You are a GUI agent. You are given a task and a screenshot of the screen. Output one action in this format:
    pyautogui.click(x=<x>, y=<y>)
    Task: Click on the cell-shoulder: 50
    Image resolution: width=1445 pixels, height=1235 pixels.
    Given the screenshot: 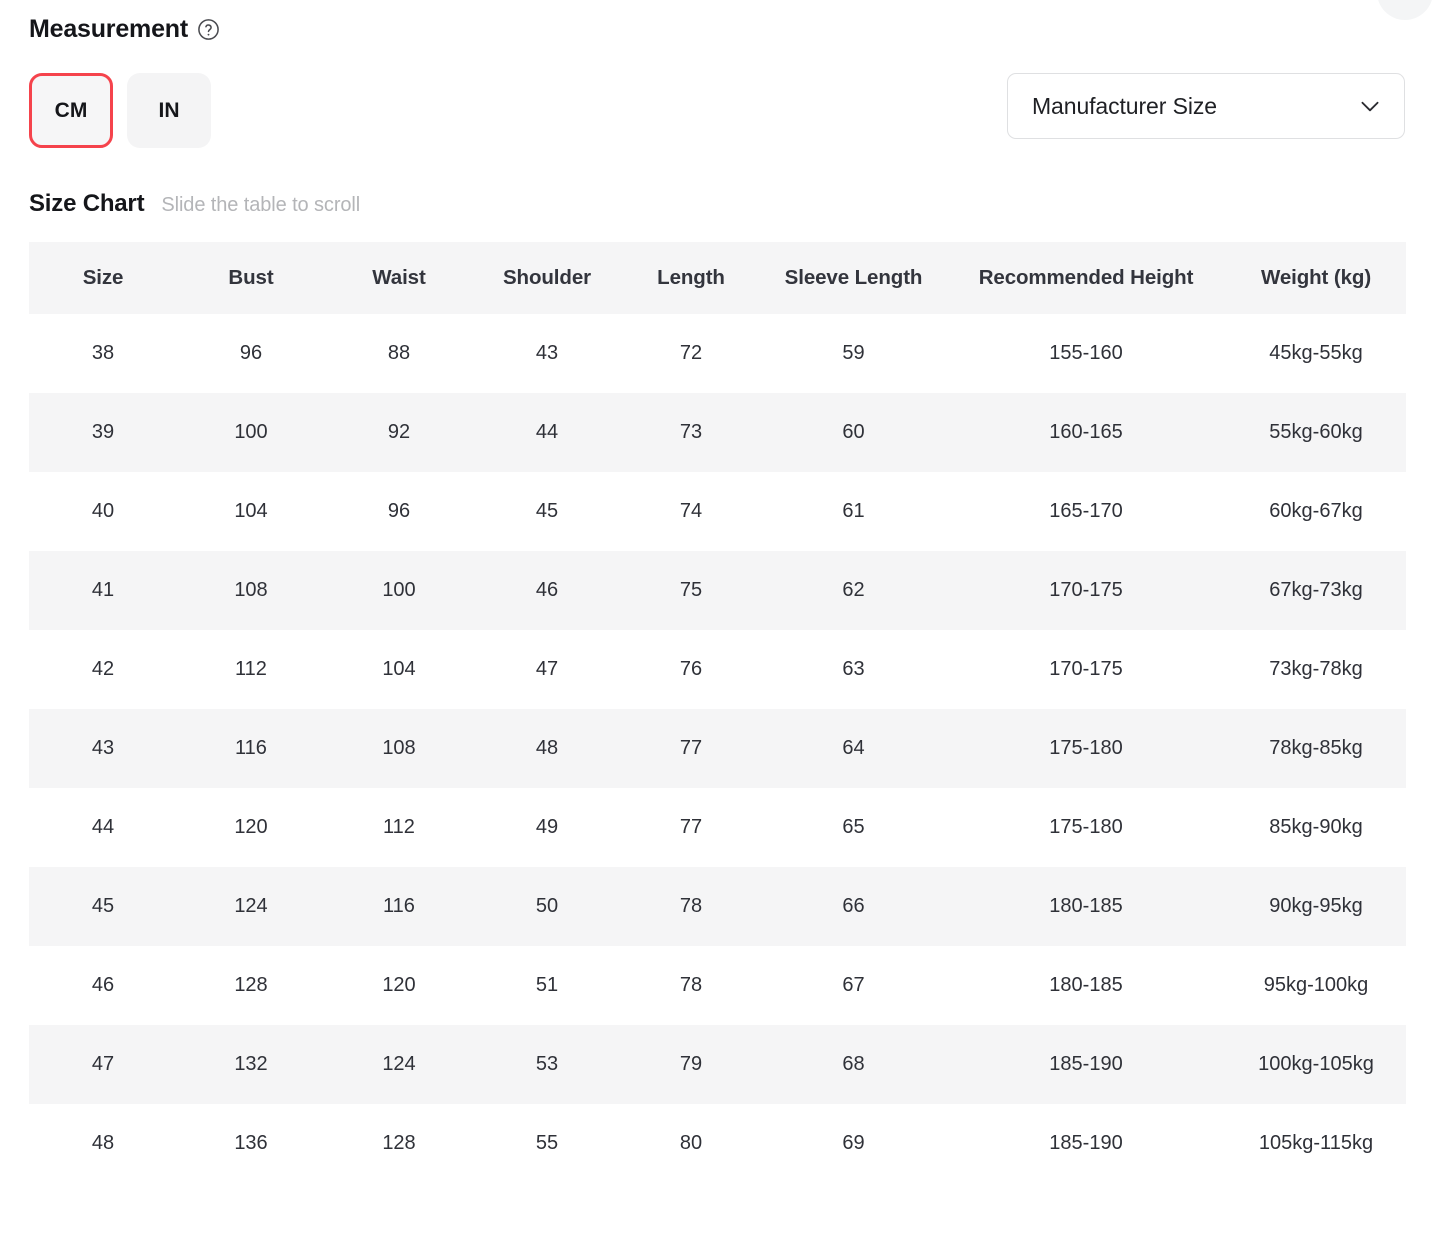 What is the action you would take?
    pyautogui.click(x=547, y=906)
    